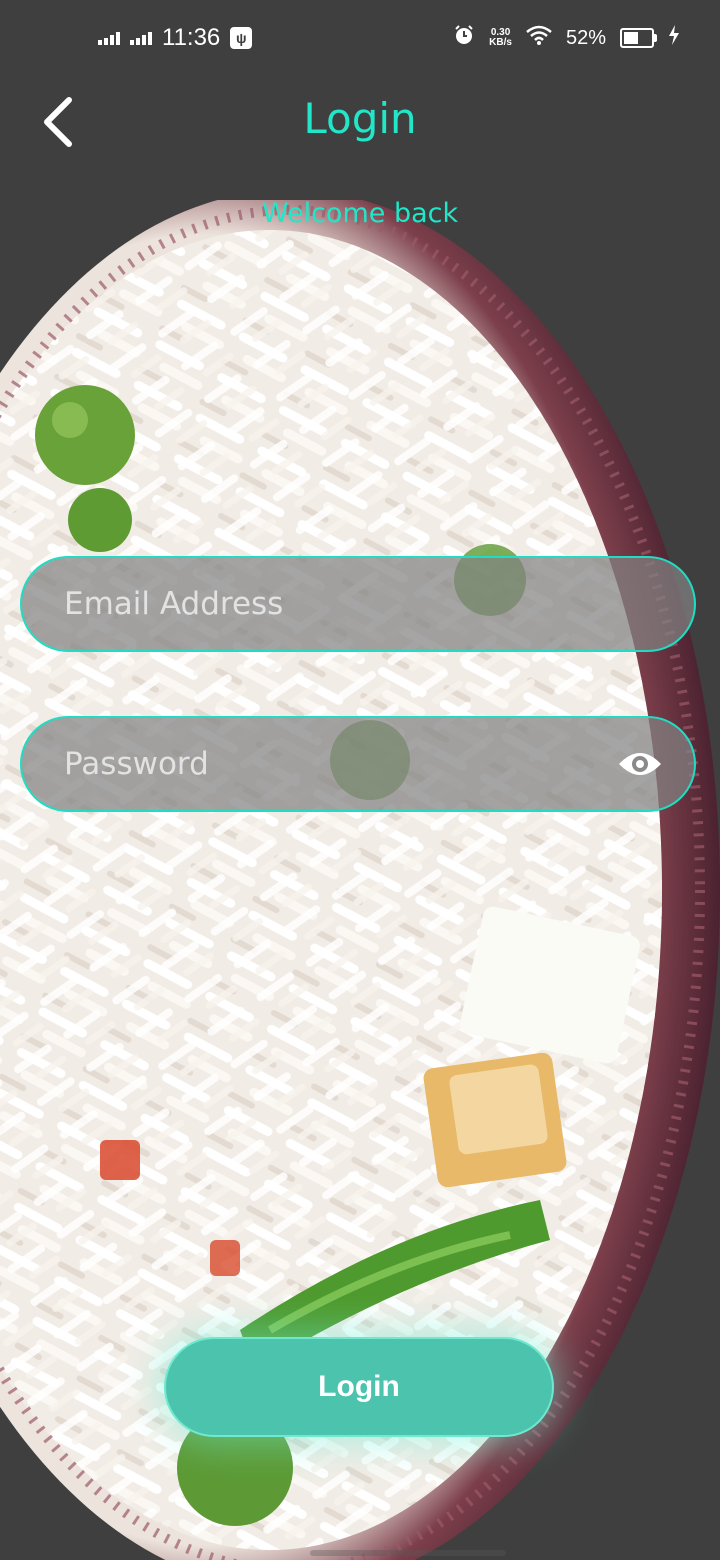 The width and height of the screenshot is (720, 1560). I want to click on password-visibility-toggle, so click(640, 764).